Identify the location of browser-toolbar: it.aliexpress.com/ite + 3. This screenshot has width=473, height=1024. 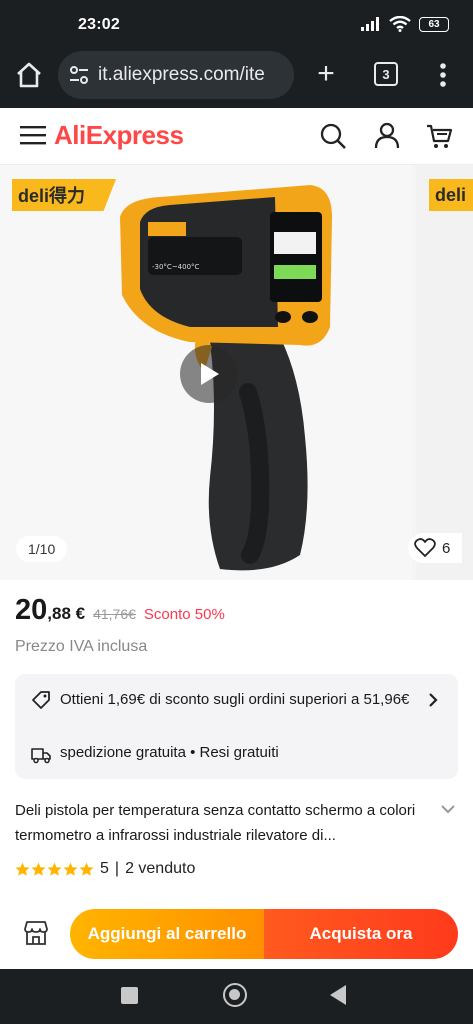
(236, 77).